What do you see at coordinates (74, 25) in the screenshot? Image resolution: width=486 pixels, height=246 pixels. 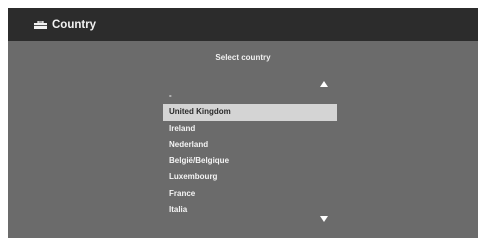 I see `page-title: Country` at bounding box center [74, 25].